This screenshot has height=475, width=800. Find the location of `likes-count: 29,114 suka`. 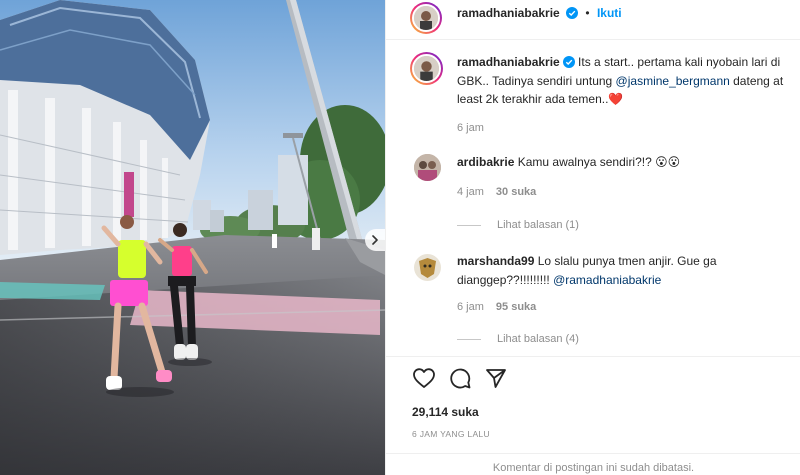

likes-count: 29,114 suka is located at coordinates (445, 412).